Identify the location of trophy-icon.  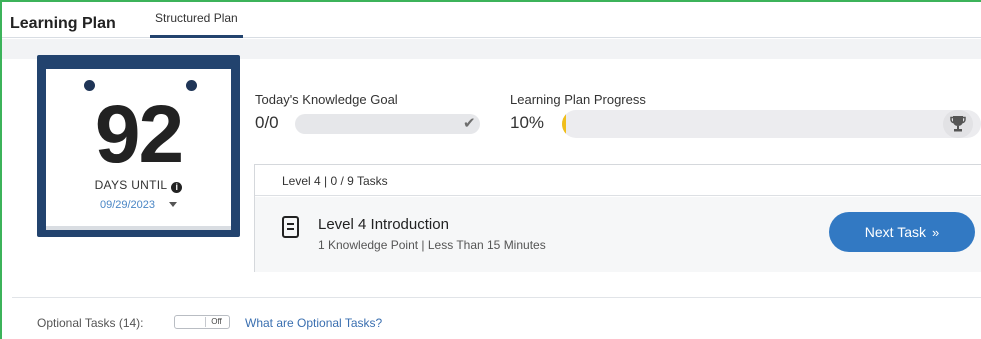
(958, 124).